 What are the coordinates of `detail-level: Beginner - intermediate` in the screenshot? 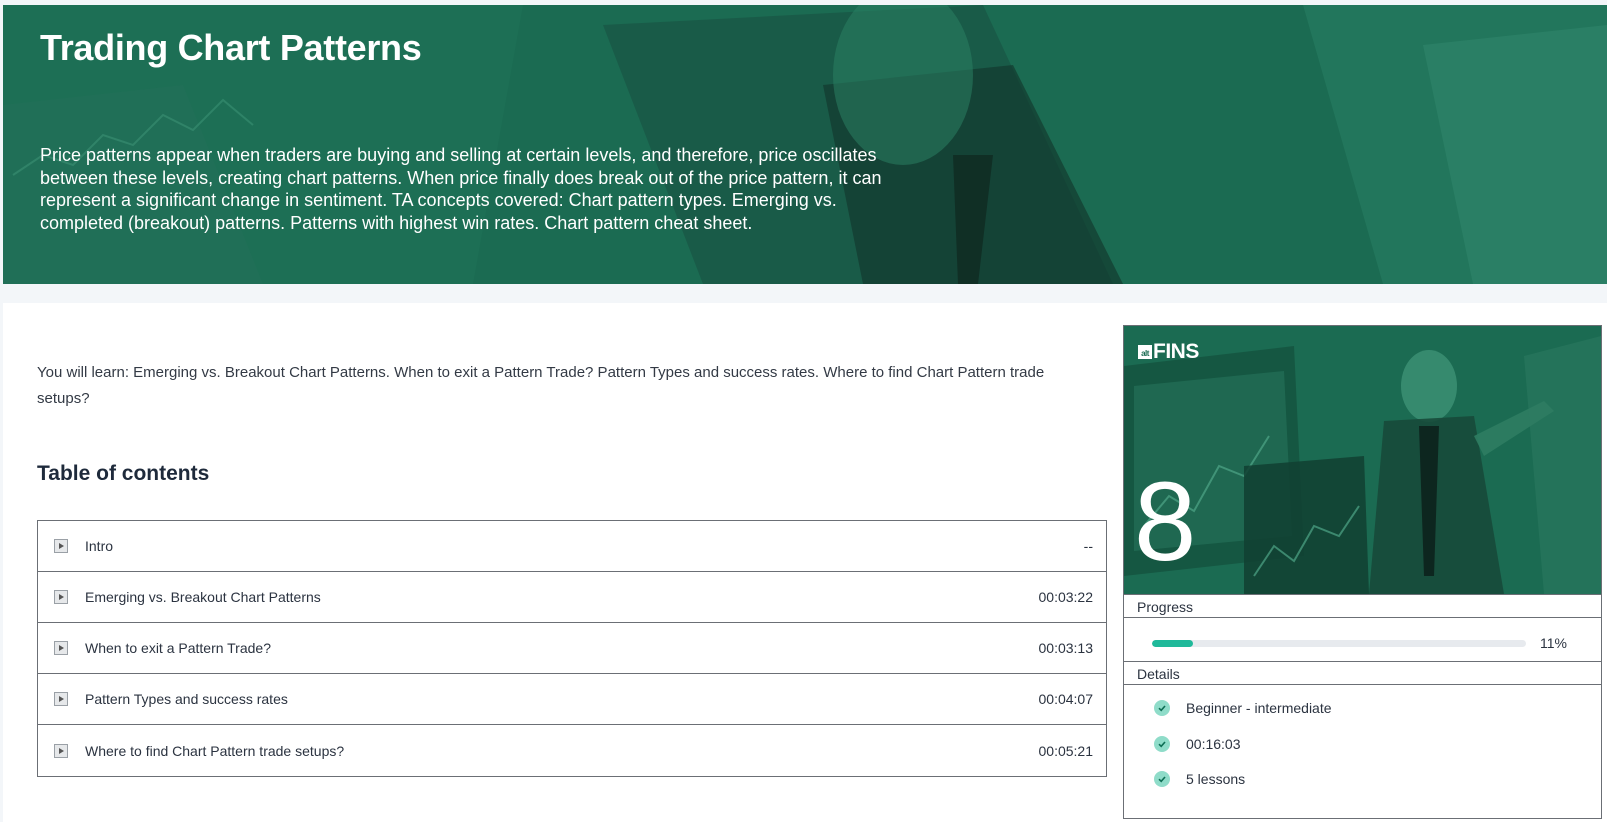 It's located at (1243, 708).